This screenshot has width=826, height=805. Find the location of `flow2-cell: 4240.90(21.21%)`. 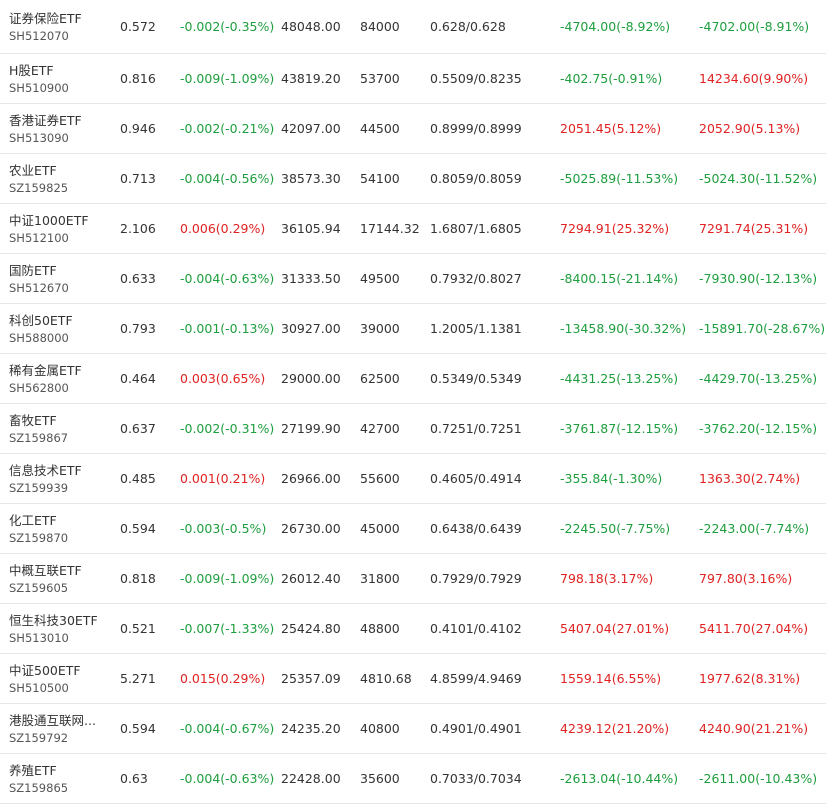

flow2-cell: 4240.90(21.21%) is located at coordinates (754, 728).